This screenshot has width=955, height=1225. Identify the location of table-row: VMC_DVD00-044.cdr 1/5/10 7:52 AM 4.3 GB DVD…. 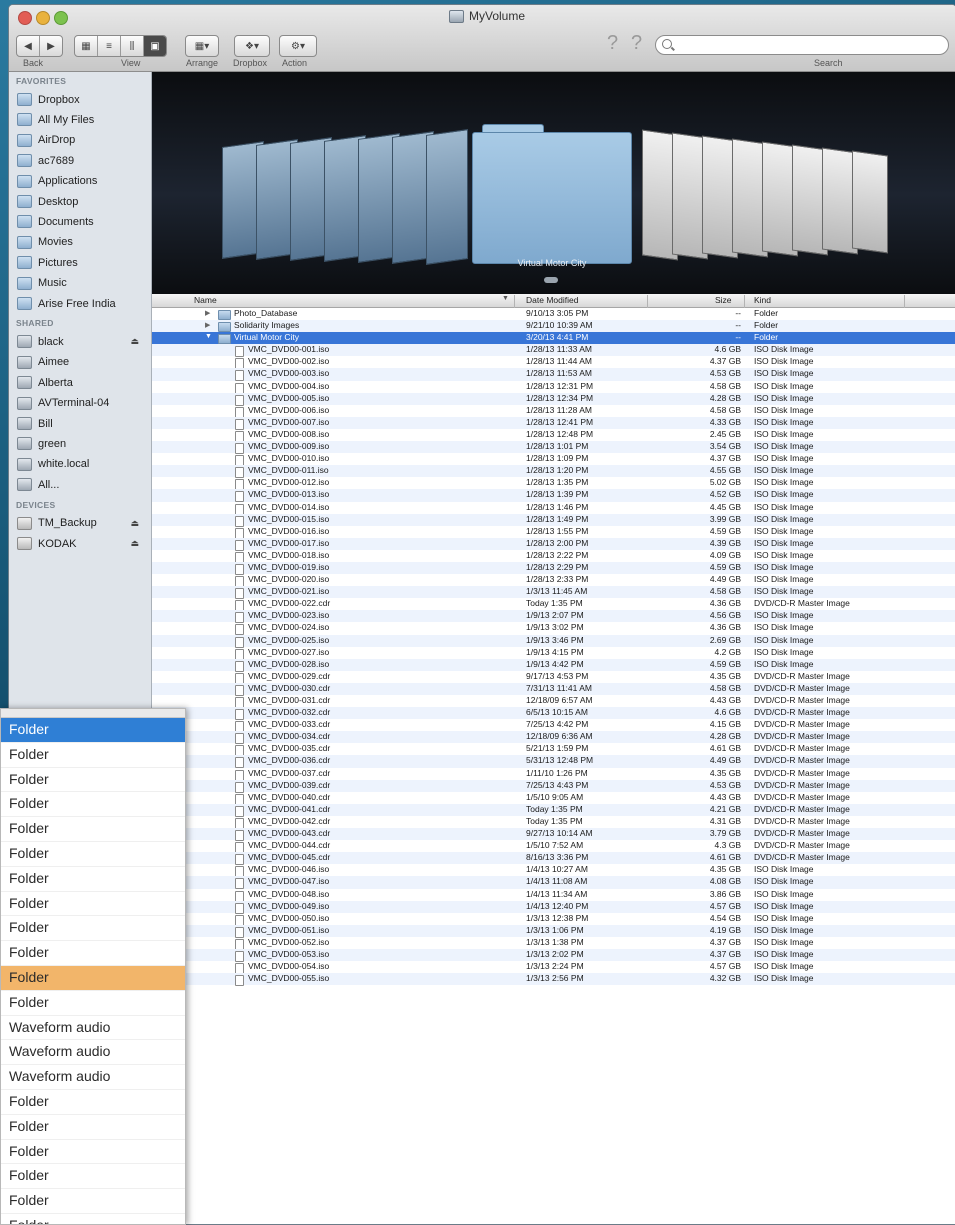
(553, 847).